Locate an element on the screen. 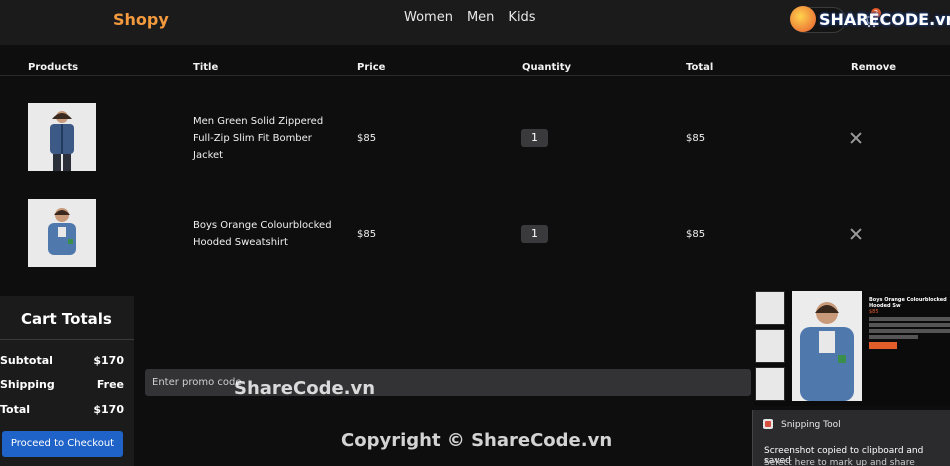 This screenshot has height=466, width=950. sharecode-logo-icon is located at coordinates (803, 19).